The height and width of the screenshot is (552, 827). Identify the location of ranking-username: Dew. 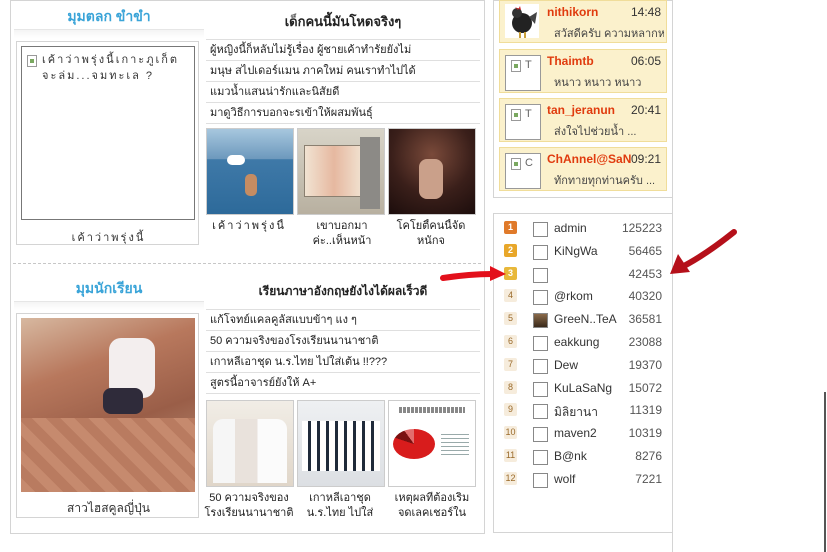
(588, 365).